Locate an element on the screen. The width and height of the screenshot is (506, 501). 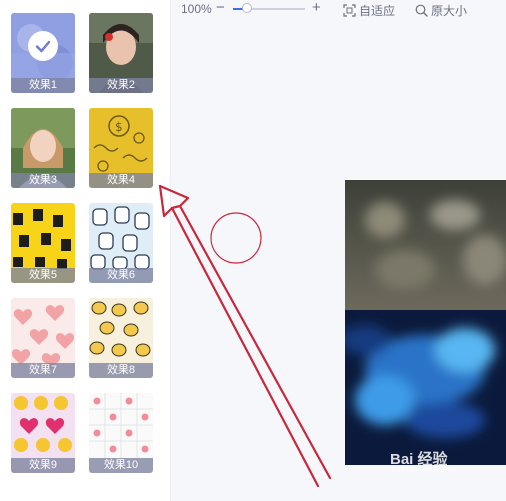
effect-thumb-1: 效果1 is located at coordinates (43, 53).